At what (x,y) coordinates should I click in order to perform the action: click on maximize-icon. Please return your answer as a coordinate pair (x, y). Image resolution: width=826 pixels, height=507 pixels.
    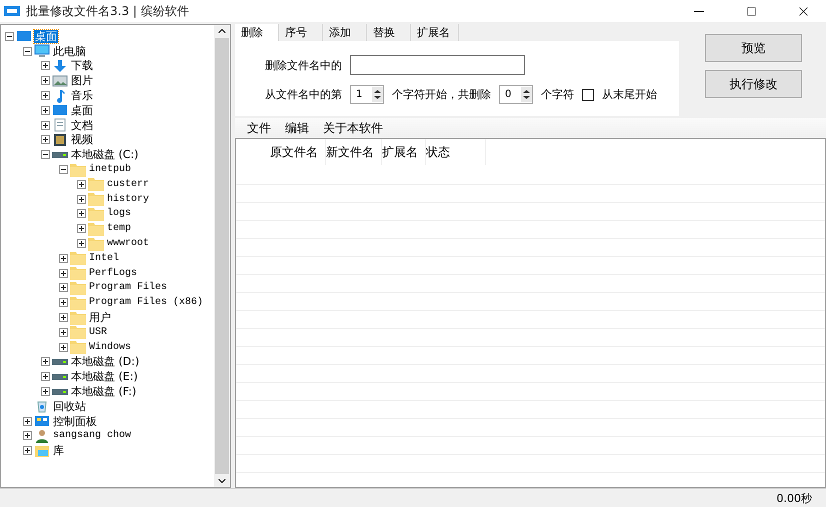
    Looking at the image, I should click on (751, 11).